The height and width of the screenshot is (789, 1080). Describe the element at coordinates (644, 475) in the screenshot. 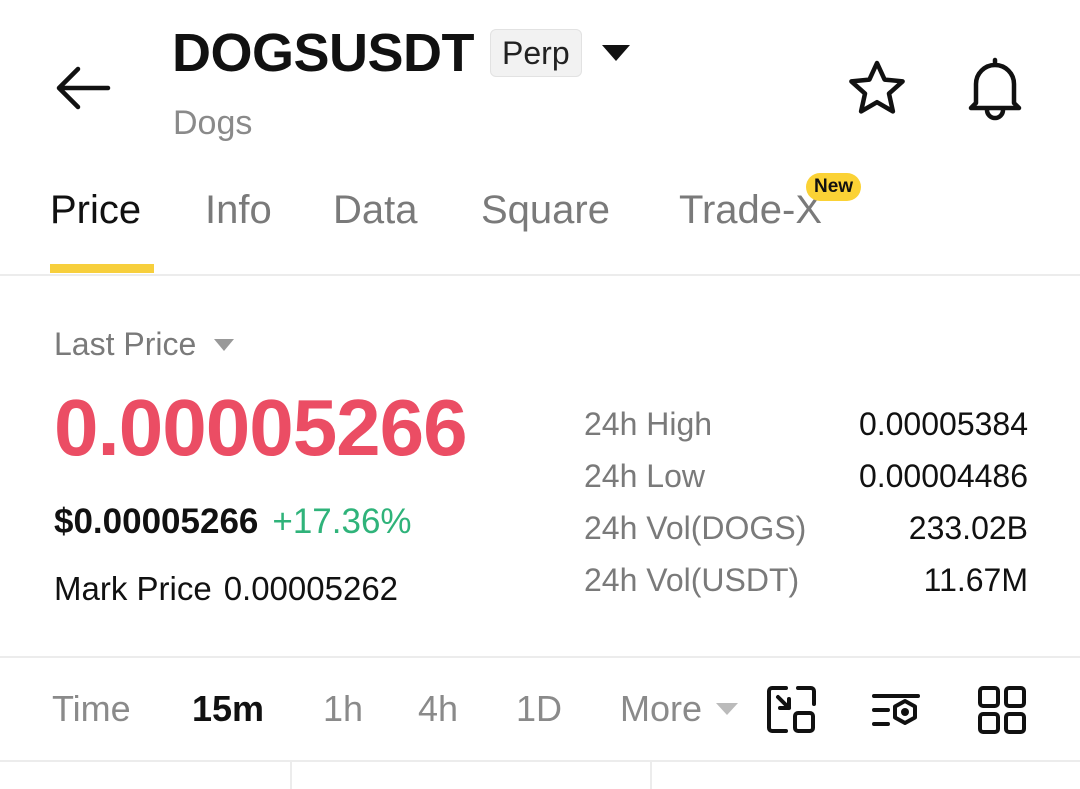

I see `stat-label: 24h Low` at that location.